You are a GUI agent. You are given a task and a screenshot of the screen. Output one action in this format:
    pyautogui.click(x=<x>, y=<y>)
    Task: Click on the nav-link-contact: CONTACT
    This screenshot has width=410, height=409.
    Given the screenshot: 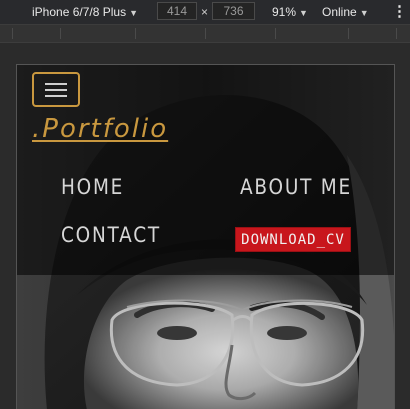 What is the action you would take?
    pyautogui.click(x=111, y=235)
    